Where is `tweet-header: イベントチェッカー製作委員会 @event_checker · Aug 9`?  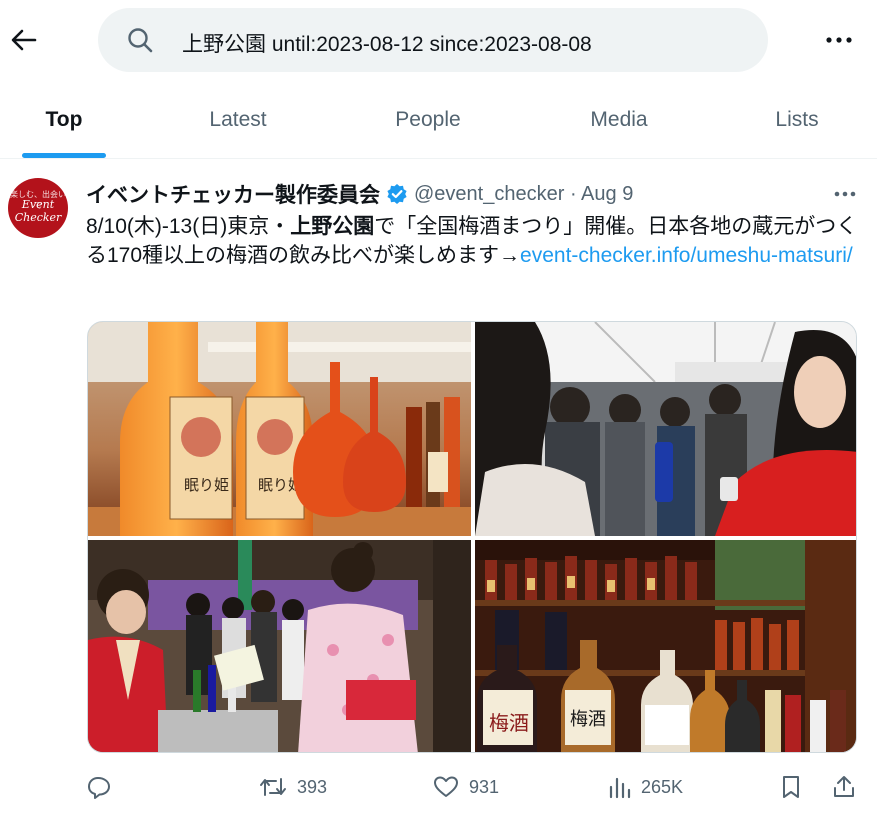 tweet-header: イベントチェッカー製作委員会 @event_checker · Aug 9 is located at coordinates (359, 194).